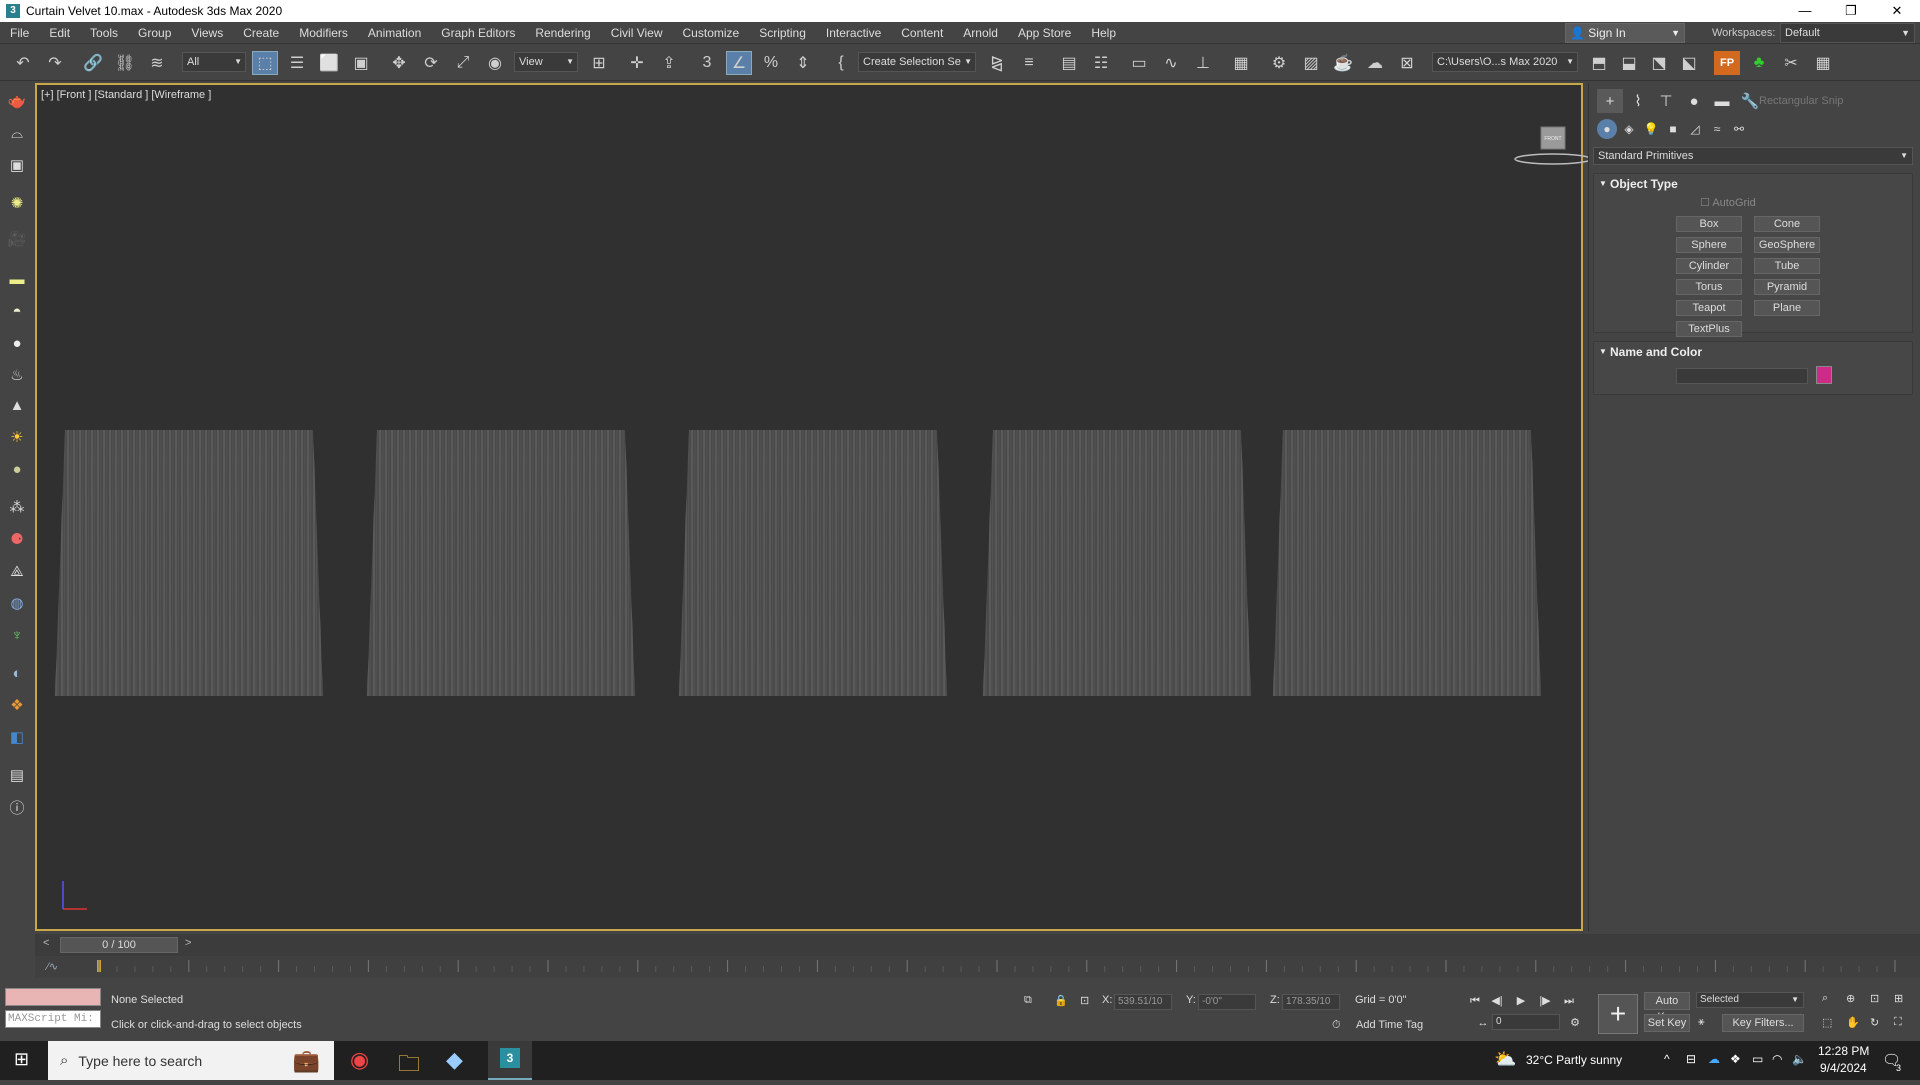 The image size is (1920, 1085). What do you see at coordinates (1753, 156) in the screenshot?
I see `primitive-category-dropdown: Standard Primitives ▼` at bounding box center [1753, 156].